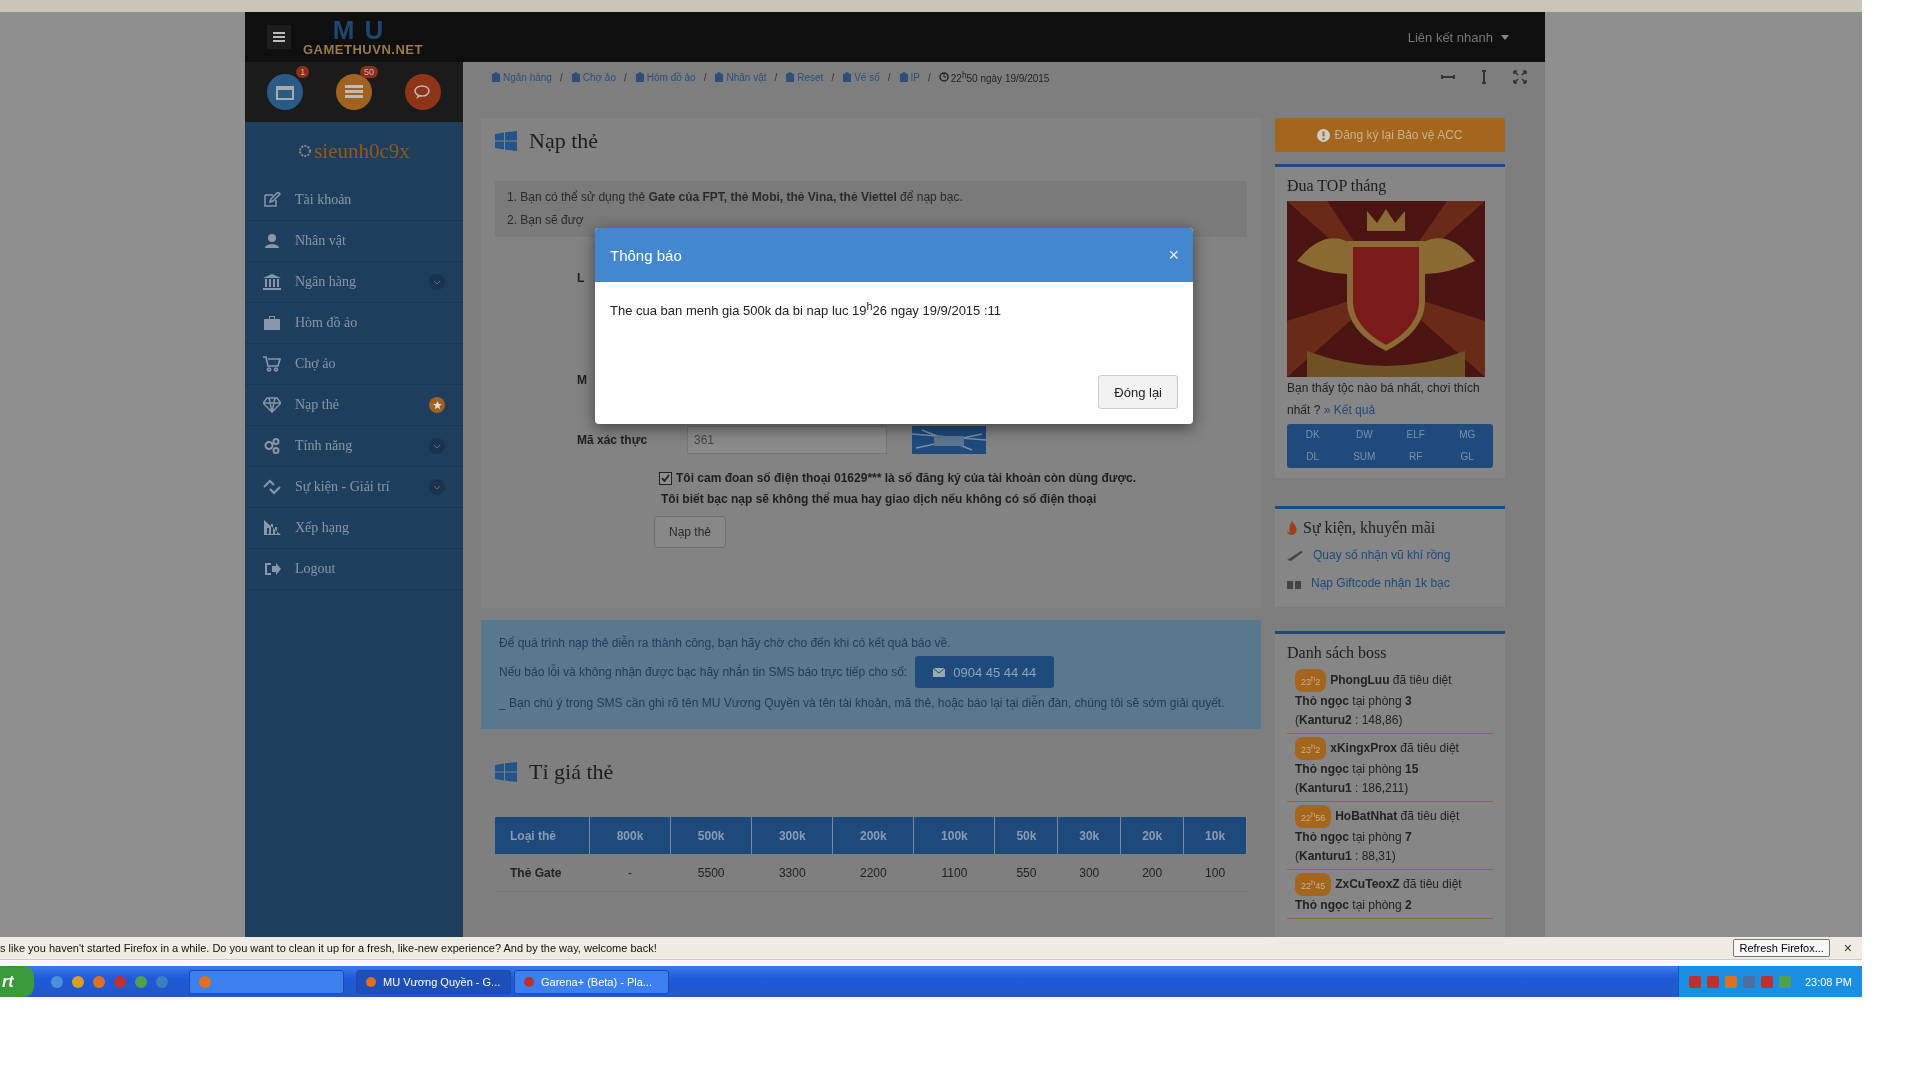 This screenshot has height=1080, width=1920. What do you see at coordinates (546, 220) in the screenshot?
I see `instruction-text: 2. Bạn sẽ đượ` at bounding box center [546, 220].